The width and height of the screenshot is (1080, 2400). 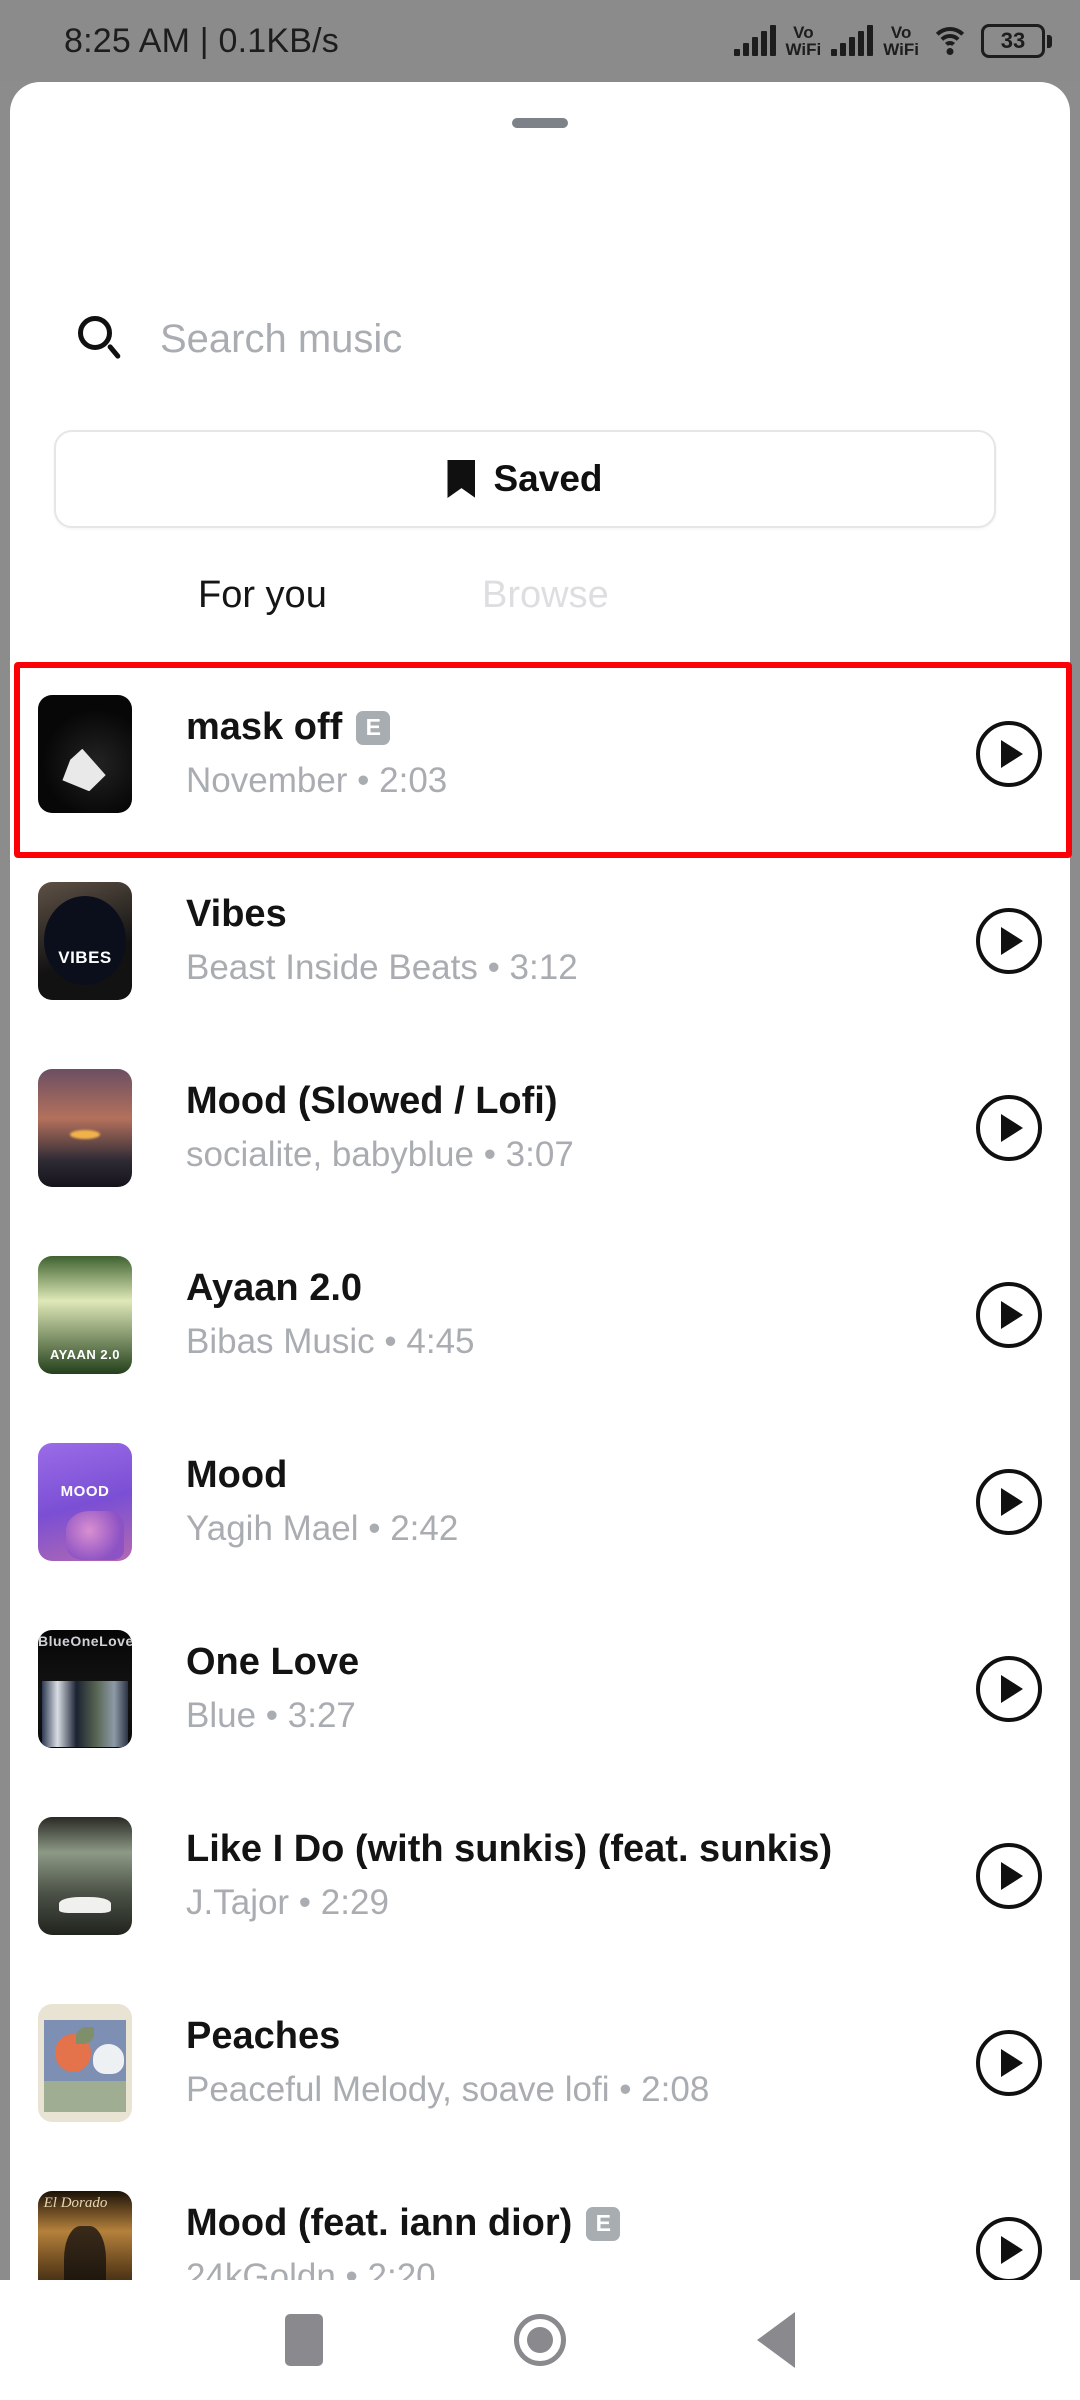 I want to click on track-meta: mask off E November • 2:03, so click(x=554, y=753).